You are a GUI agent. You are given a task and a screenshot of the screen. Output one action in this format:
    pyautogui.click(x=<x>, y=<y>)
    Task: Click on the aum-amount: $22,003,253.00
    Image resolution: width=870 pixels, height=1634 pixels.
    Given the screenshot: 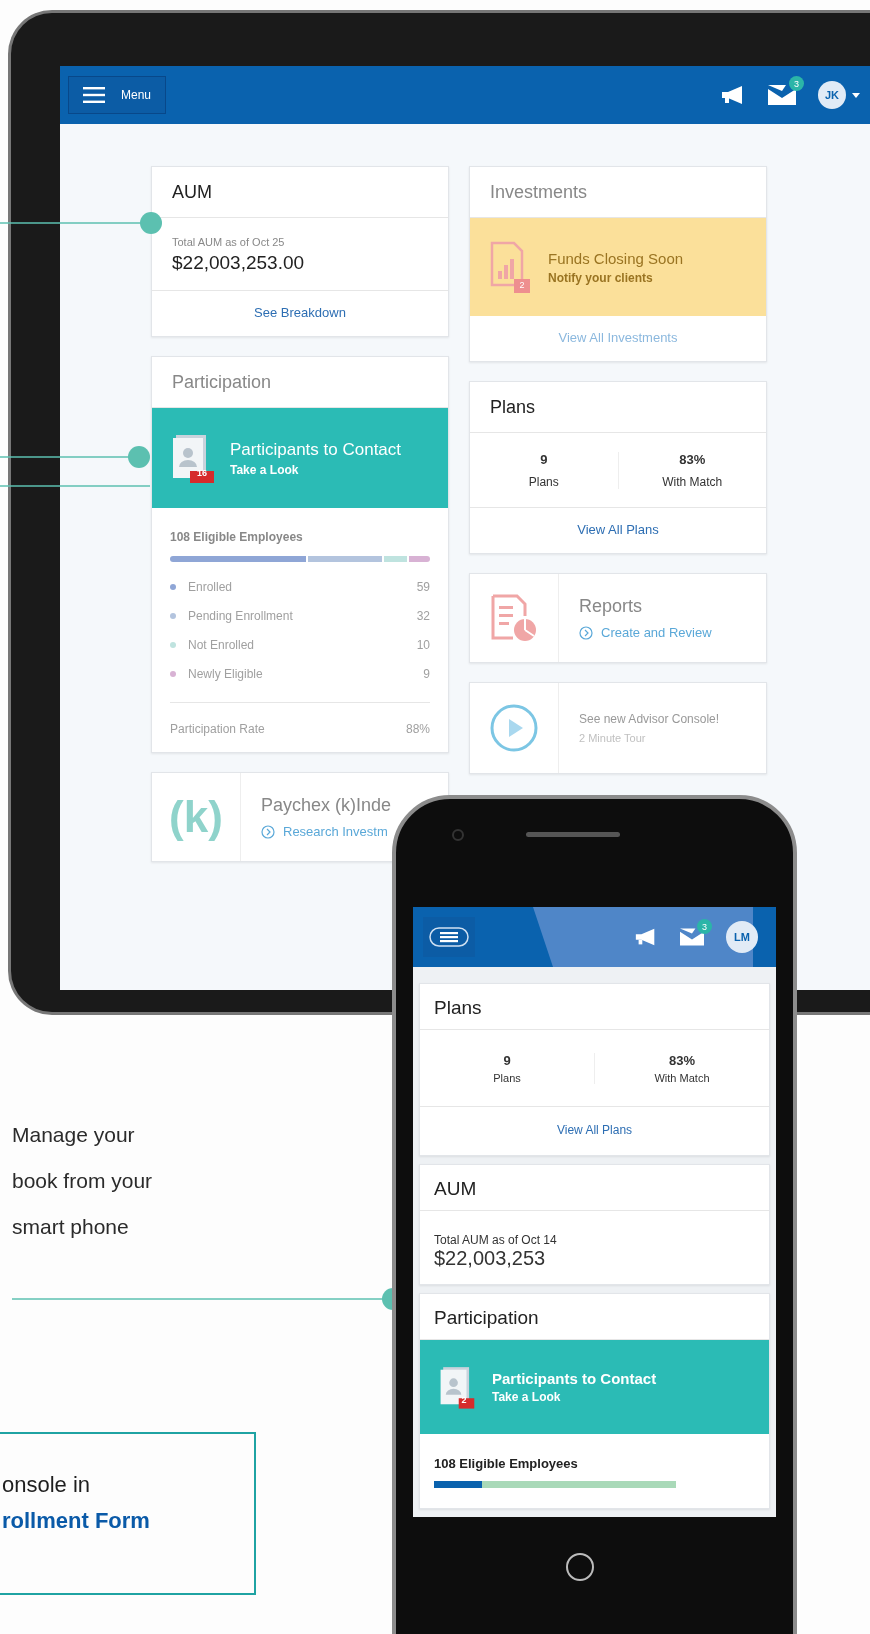 What is the action you would take?
    pyautogui.click(x=239, y=263)
    